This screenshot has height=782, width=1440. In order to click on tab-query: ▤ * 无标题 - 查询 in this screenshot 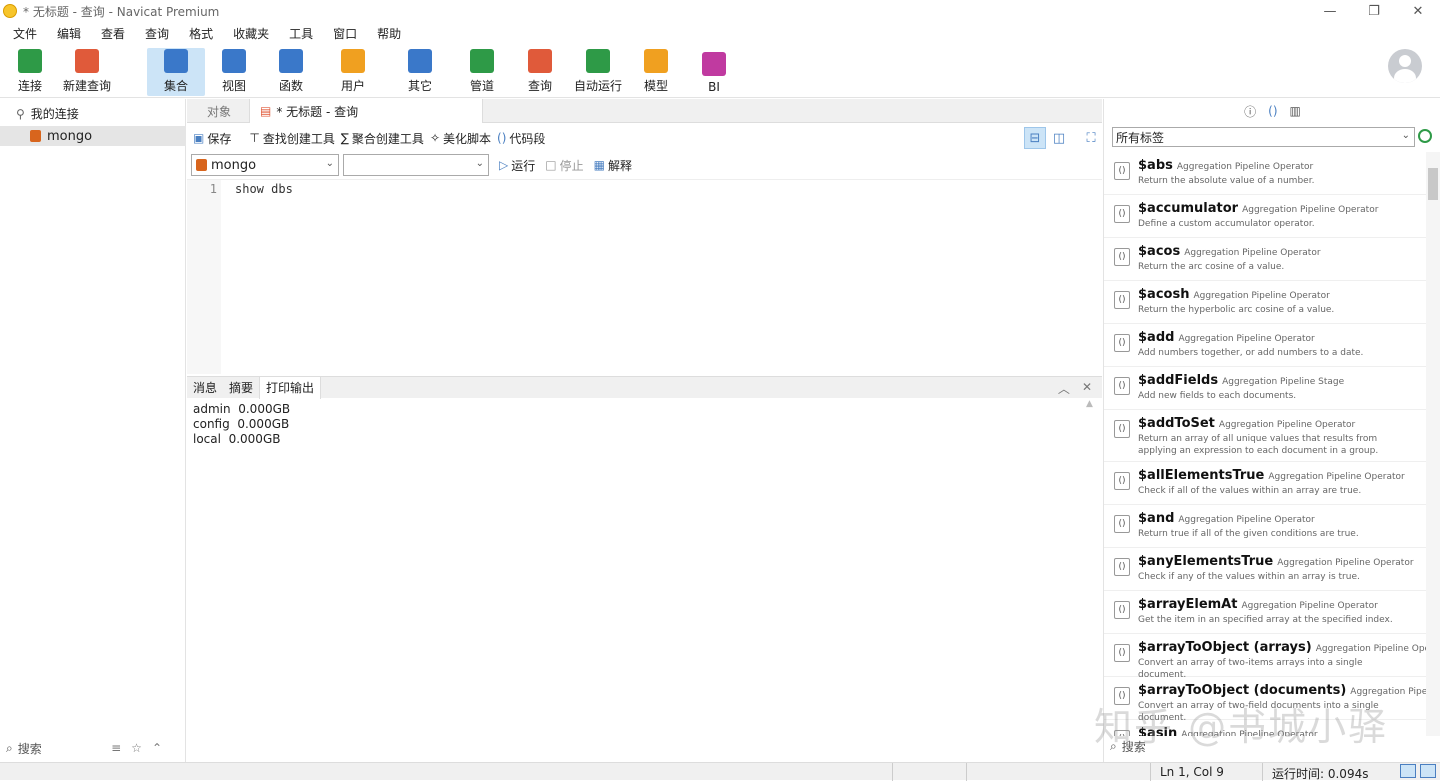, I will do `click(366, 111)`.